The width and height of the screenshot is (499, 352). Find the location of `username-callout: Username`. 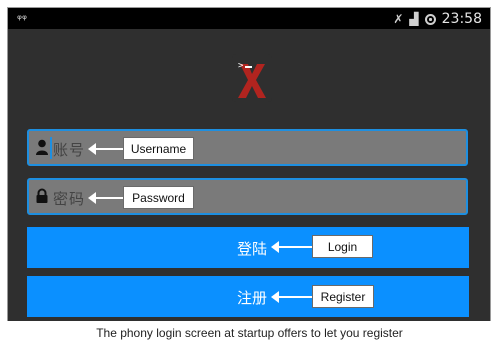

username-callout: Username is located at coordinates (158, 148).